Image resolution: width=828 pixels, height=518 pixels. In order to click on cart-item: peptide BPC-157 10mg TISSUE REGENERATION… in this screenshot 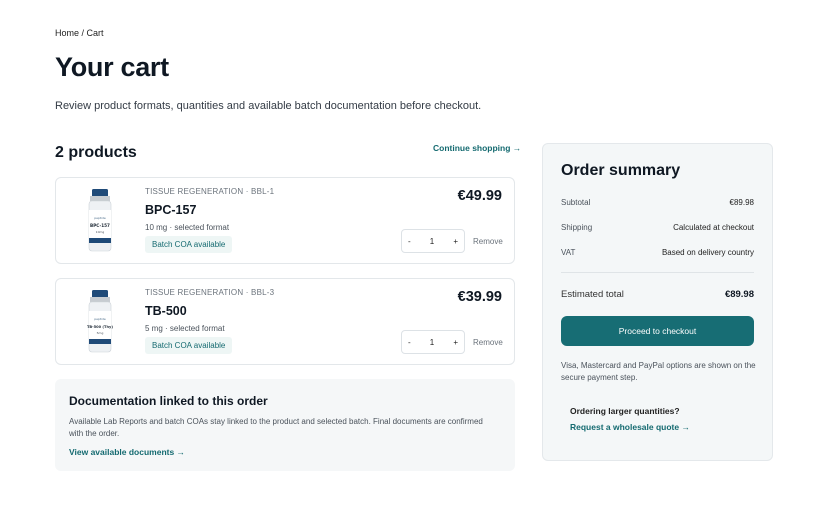, I will do `click(285, 220)`.